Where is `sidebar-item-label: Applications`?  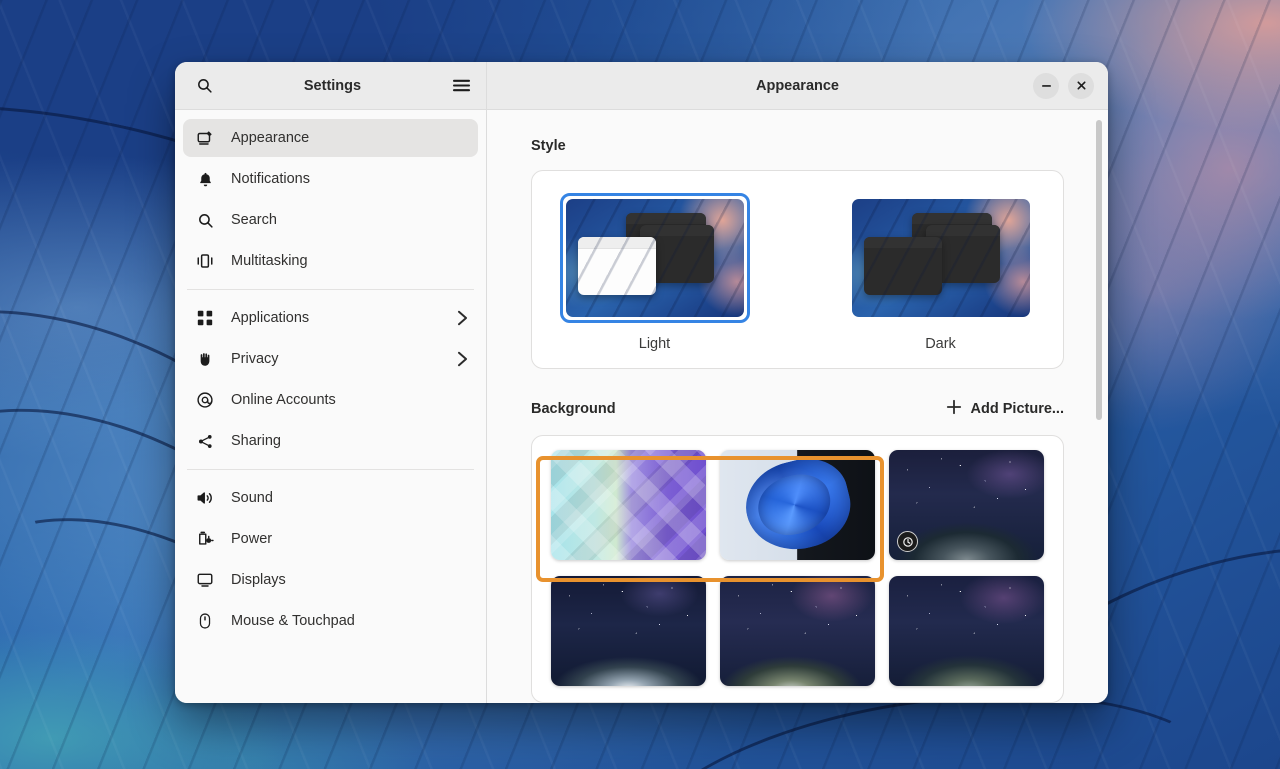
sidebar-item-label: Applications is located at coordinates (270, 318).